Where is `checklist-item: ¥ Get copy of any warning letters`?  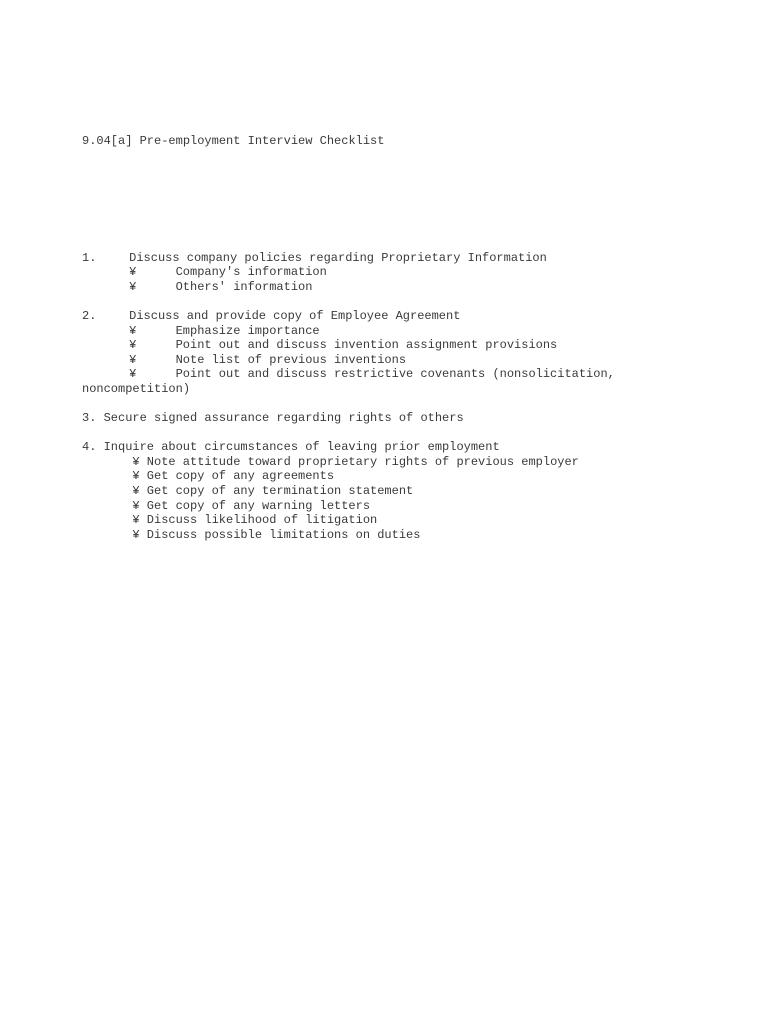 checklist-item: ¥ Get copy of any warning letters is located at coordinates (392, 506).